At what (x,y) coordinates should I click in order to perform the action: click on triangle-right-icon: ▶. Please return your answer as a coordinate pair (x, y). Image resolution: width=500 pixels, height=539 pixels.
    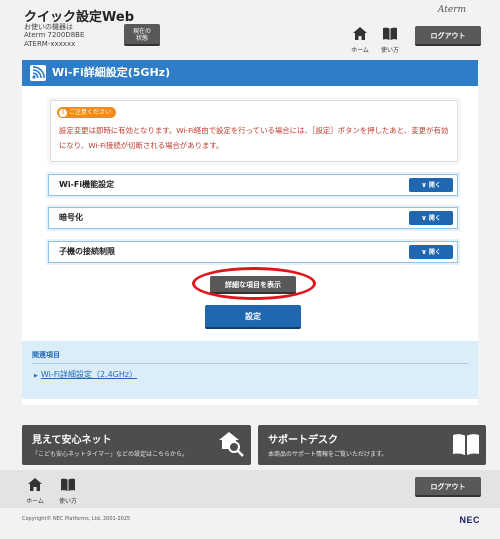
    Looking at the image, I should click on (36, 376).